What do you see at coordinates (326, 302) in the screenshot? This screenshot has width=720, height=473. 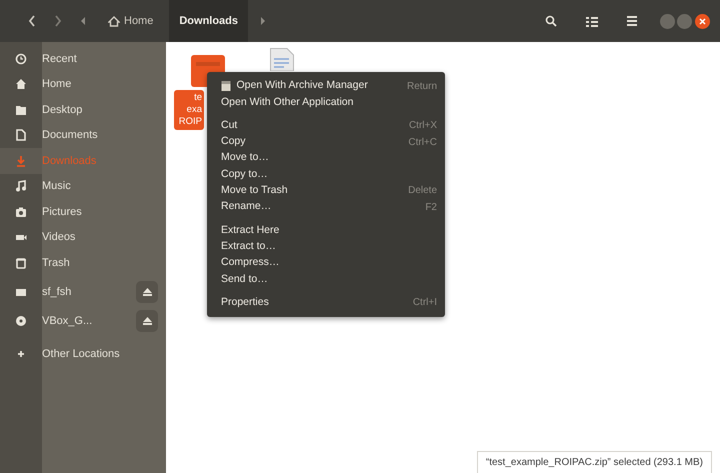 I see `menu-item: Properties Ctrl+I` at bounding box center [326, 302].